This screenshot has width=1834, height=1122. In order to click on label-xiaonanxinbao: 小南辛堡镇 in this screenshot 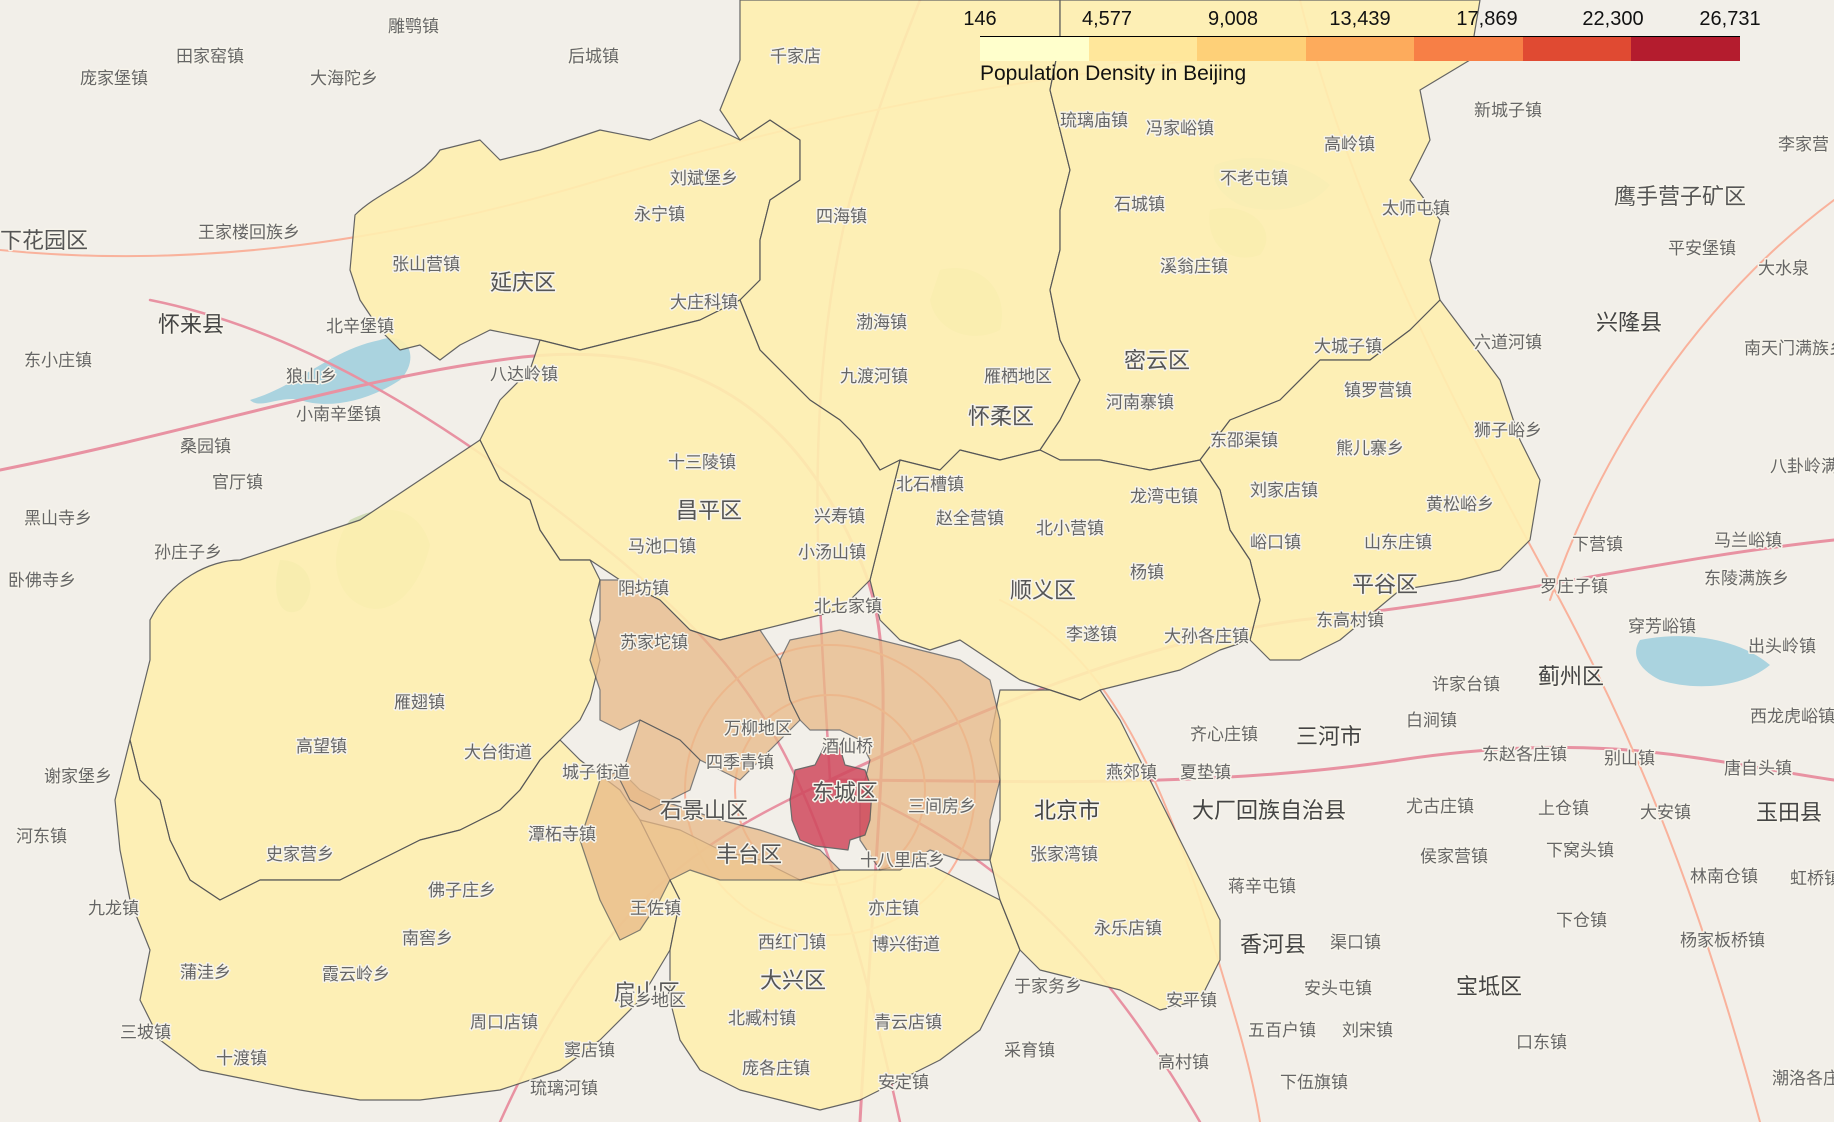, I will do `click(338, 415)`.